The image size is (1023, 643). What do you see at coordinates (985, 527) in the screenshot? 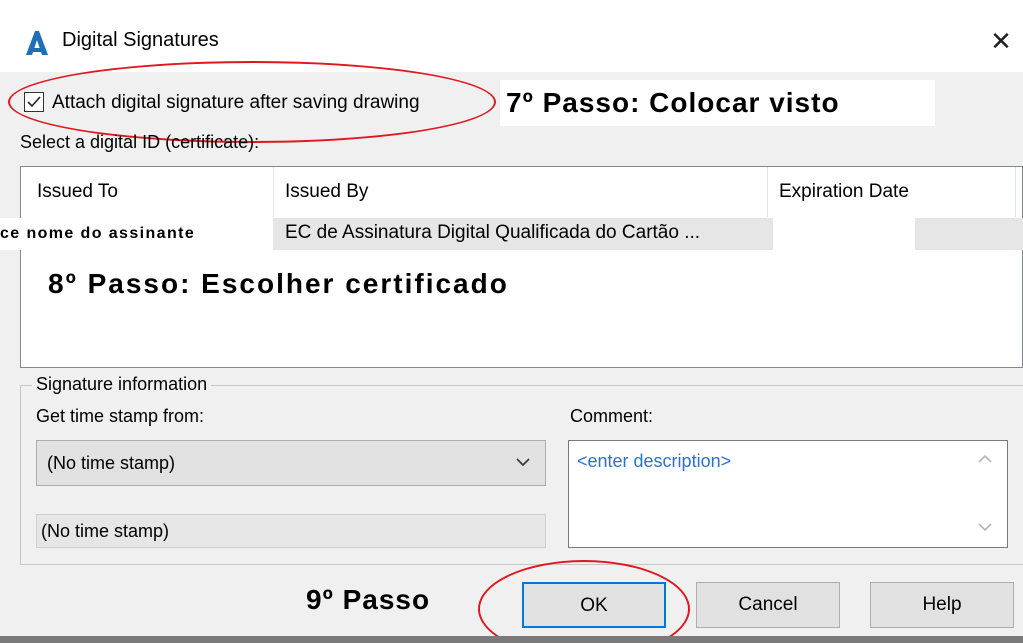
I see `scroll-down-icon` at bounding box center [985, 527].